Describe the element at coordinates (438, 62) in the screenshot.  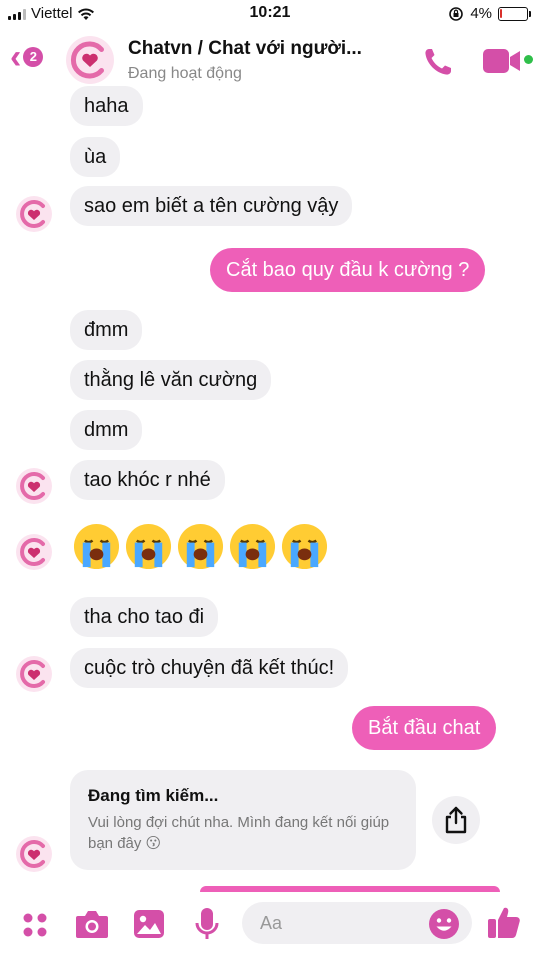
I see `phone-icon` at that location.